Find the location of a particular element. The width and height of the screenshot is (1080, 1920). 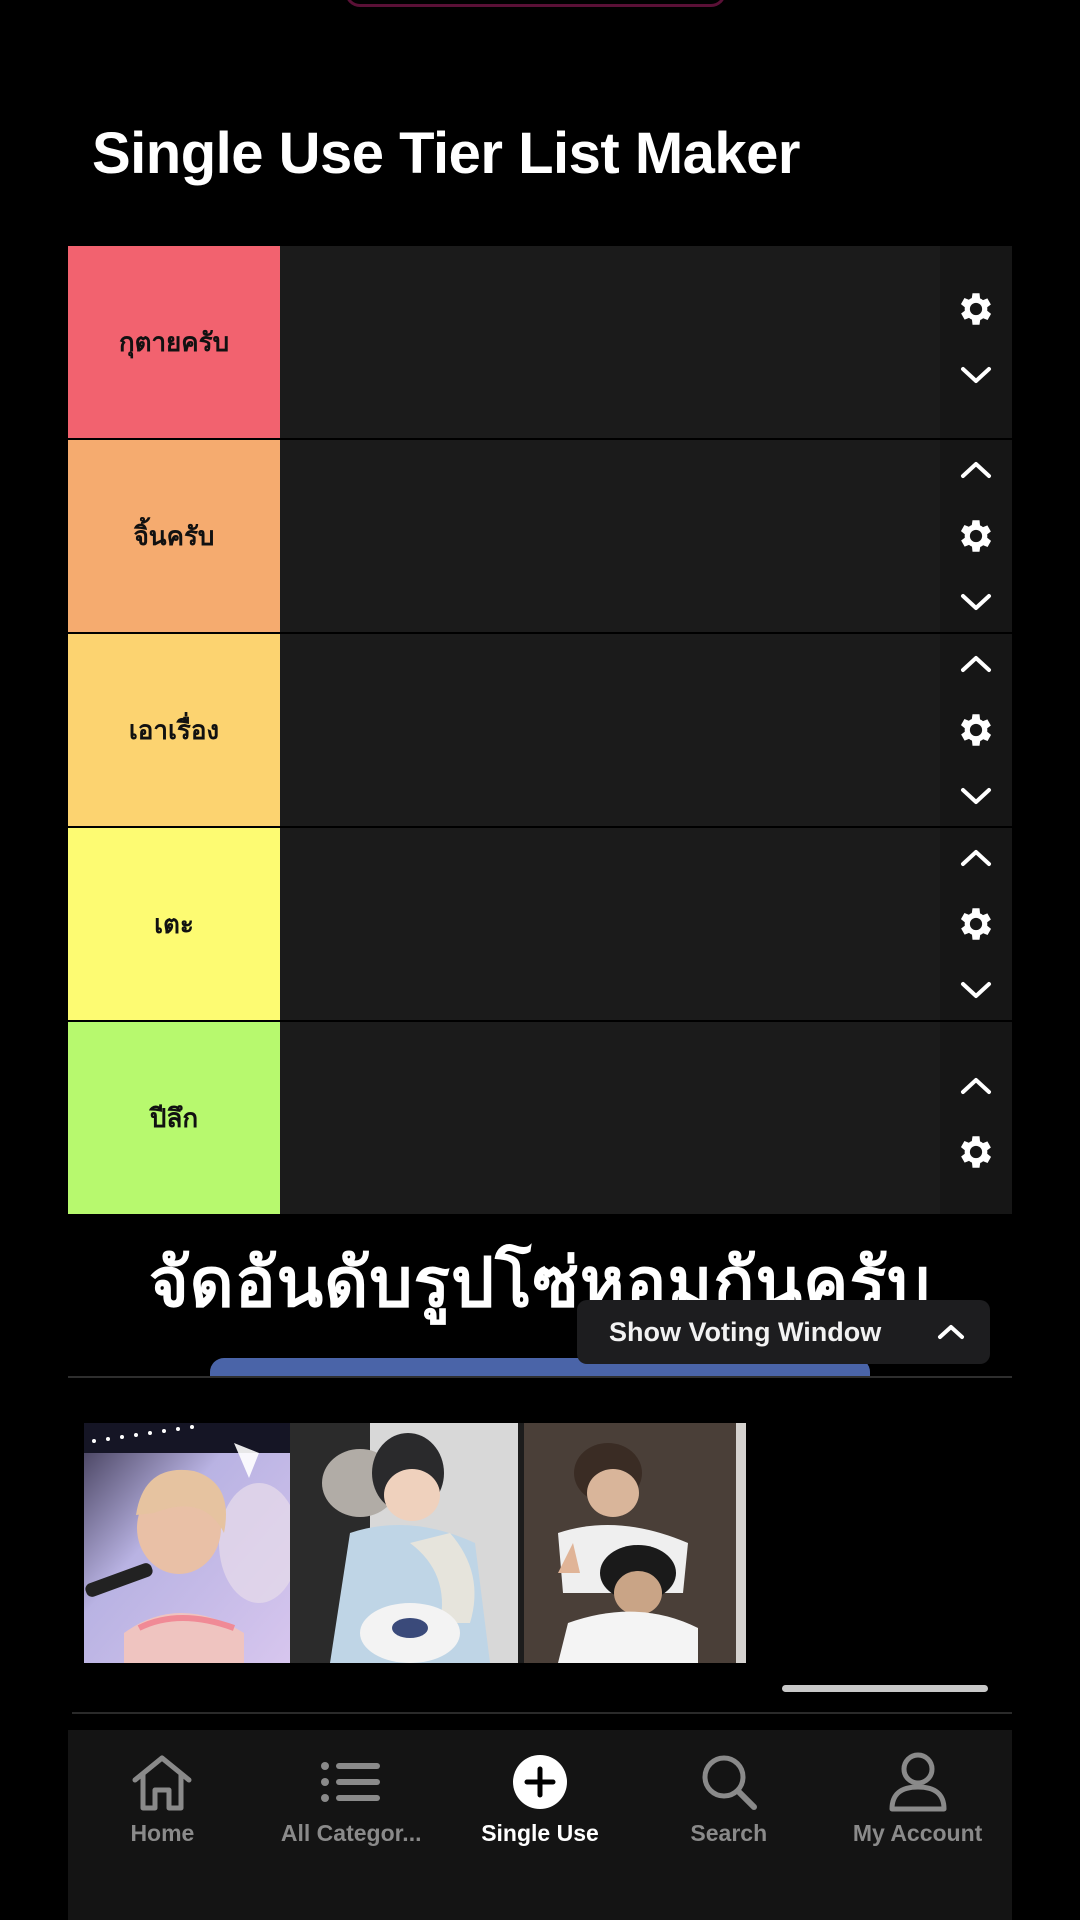

nav-my-account: My Account is located at coordinates (917, 1825).